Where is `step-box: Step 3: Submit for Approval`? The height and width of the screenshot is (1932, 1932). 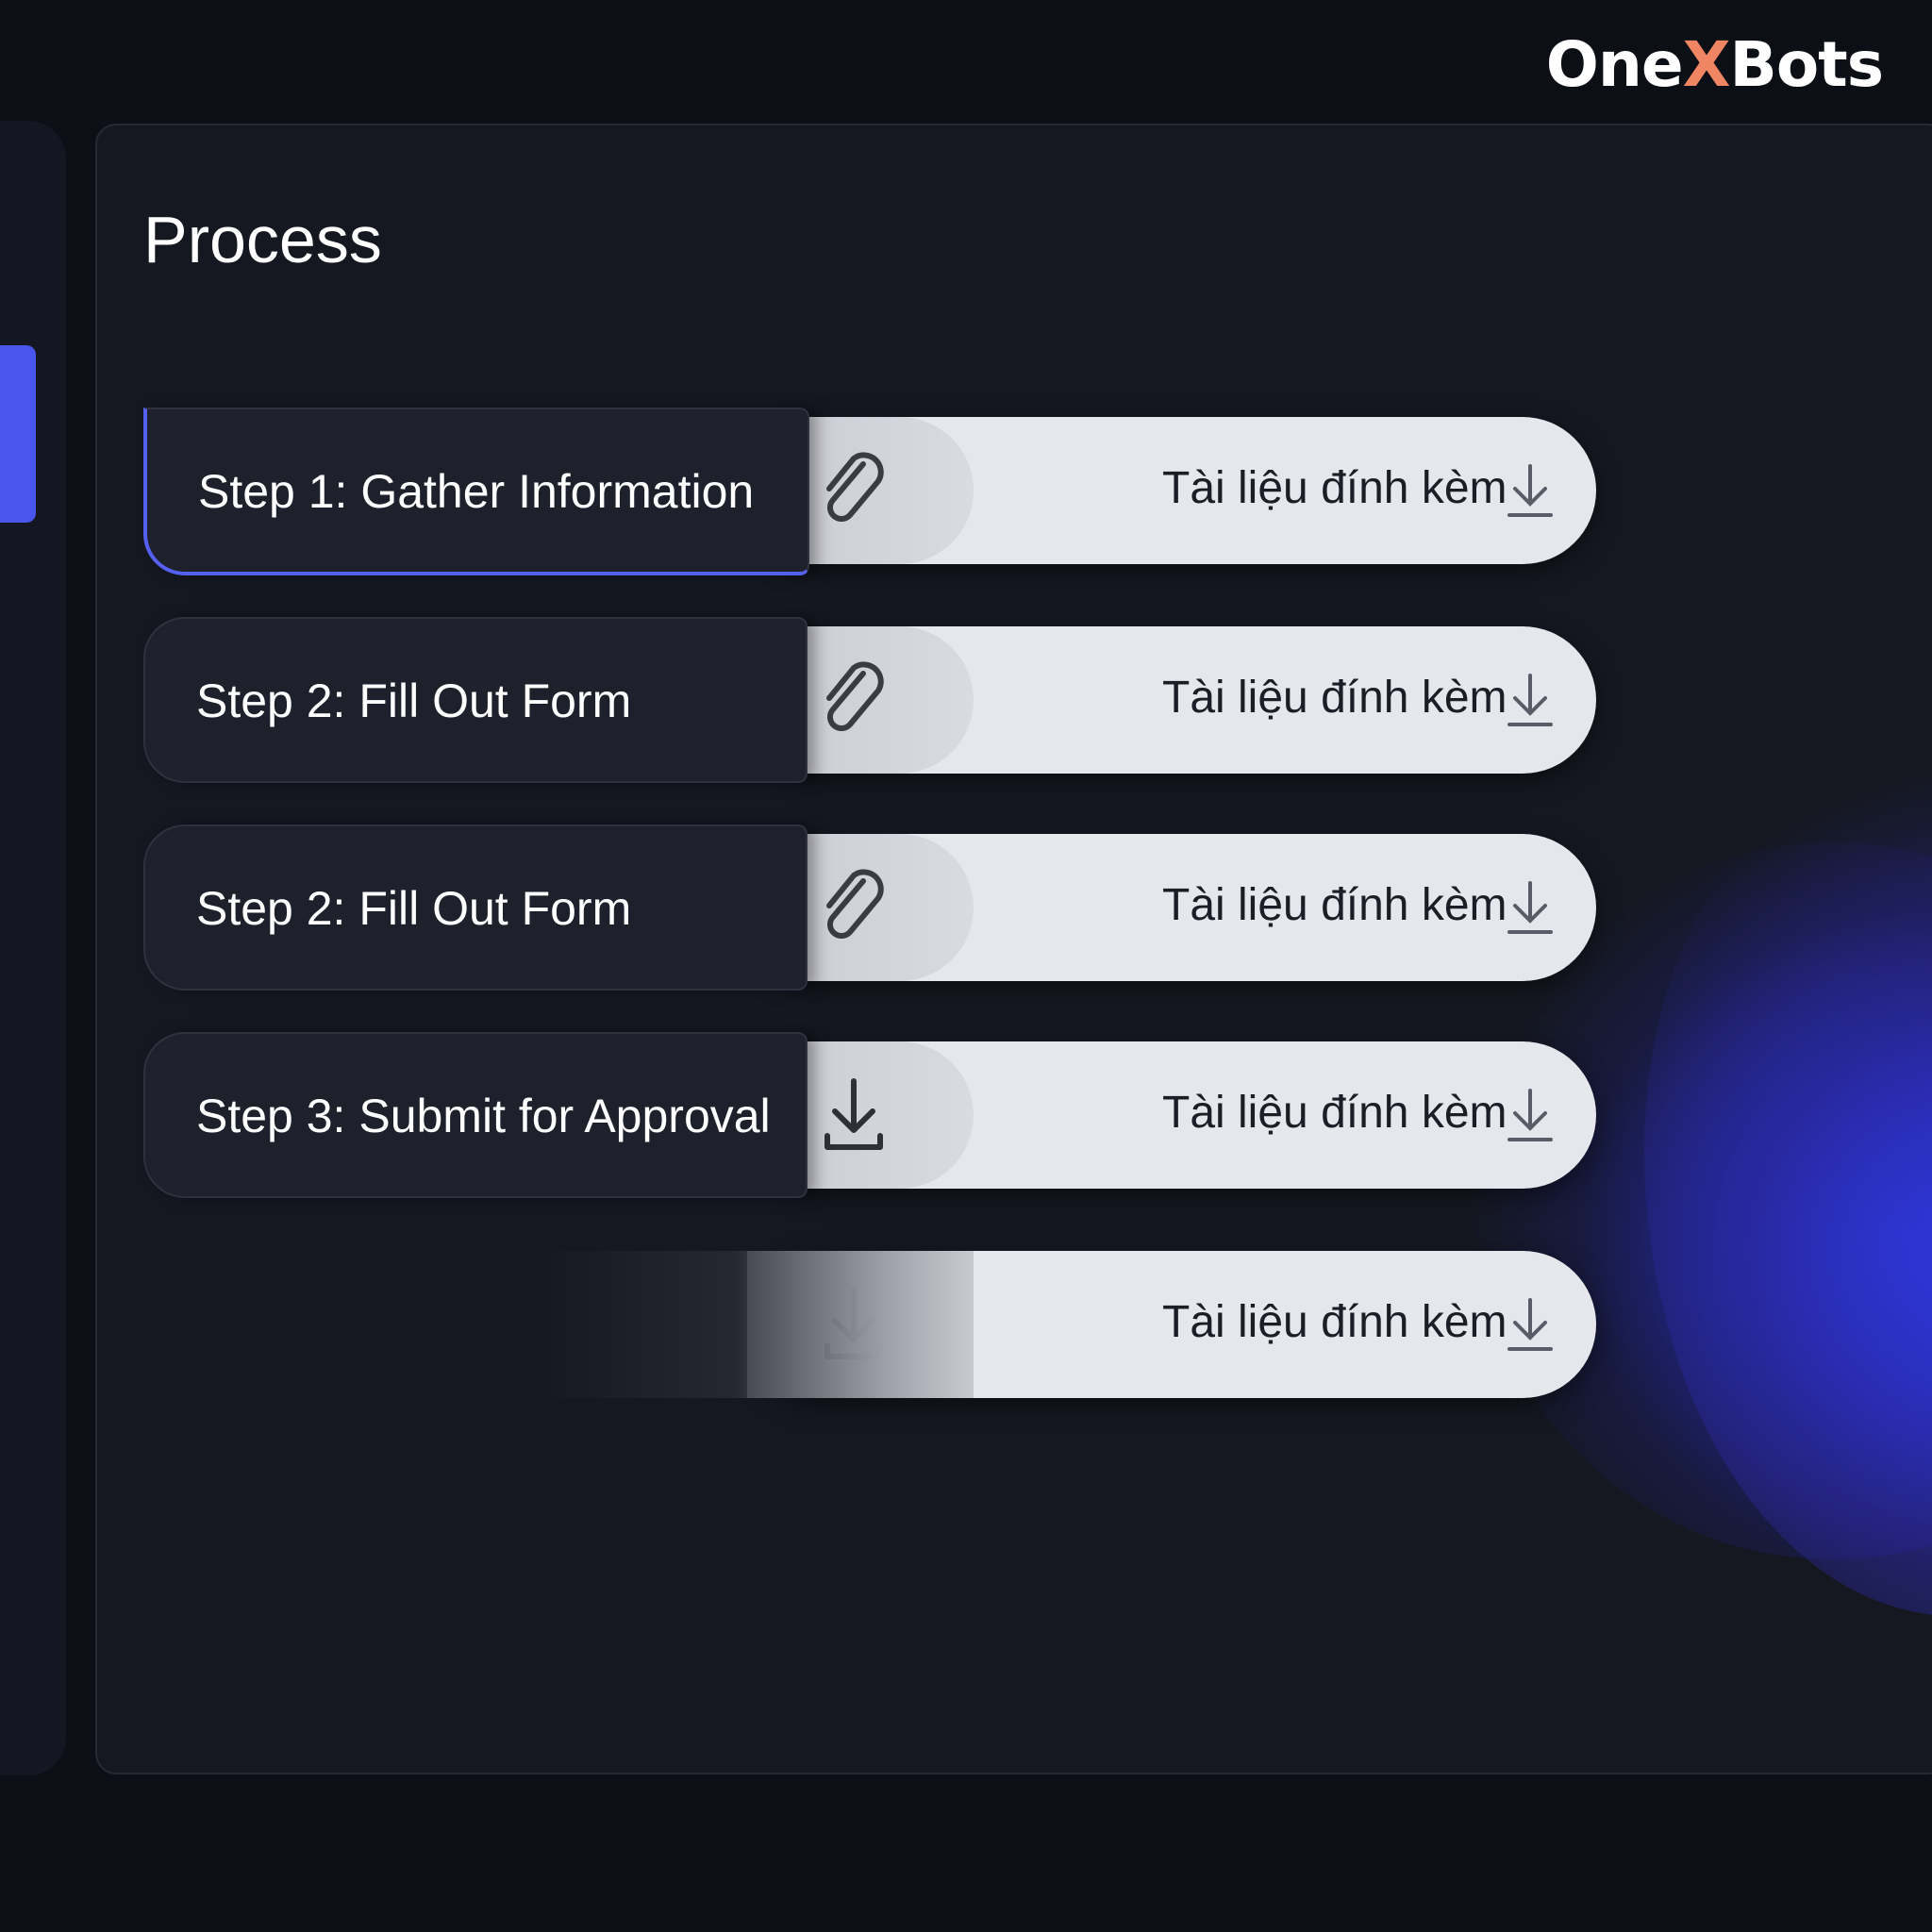 step-box: Step 3: Submit for Approval is located at coordinates (475, 1115).